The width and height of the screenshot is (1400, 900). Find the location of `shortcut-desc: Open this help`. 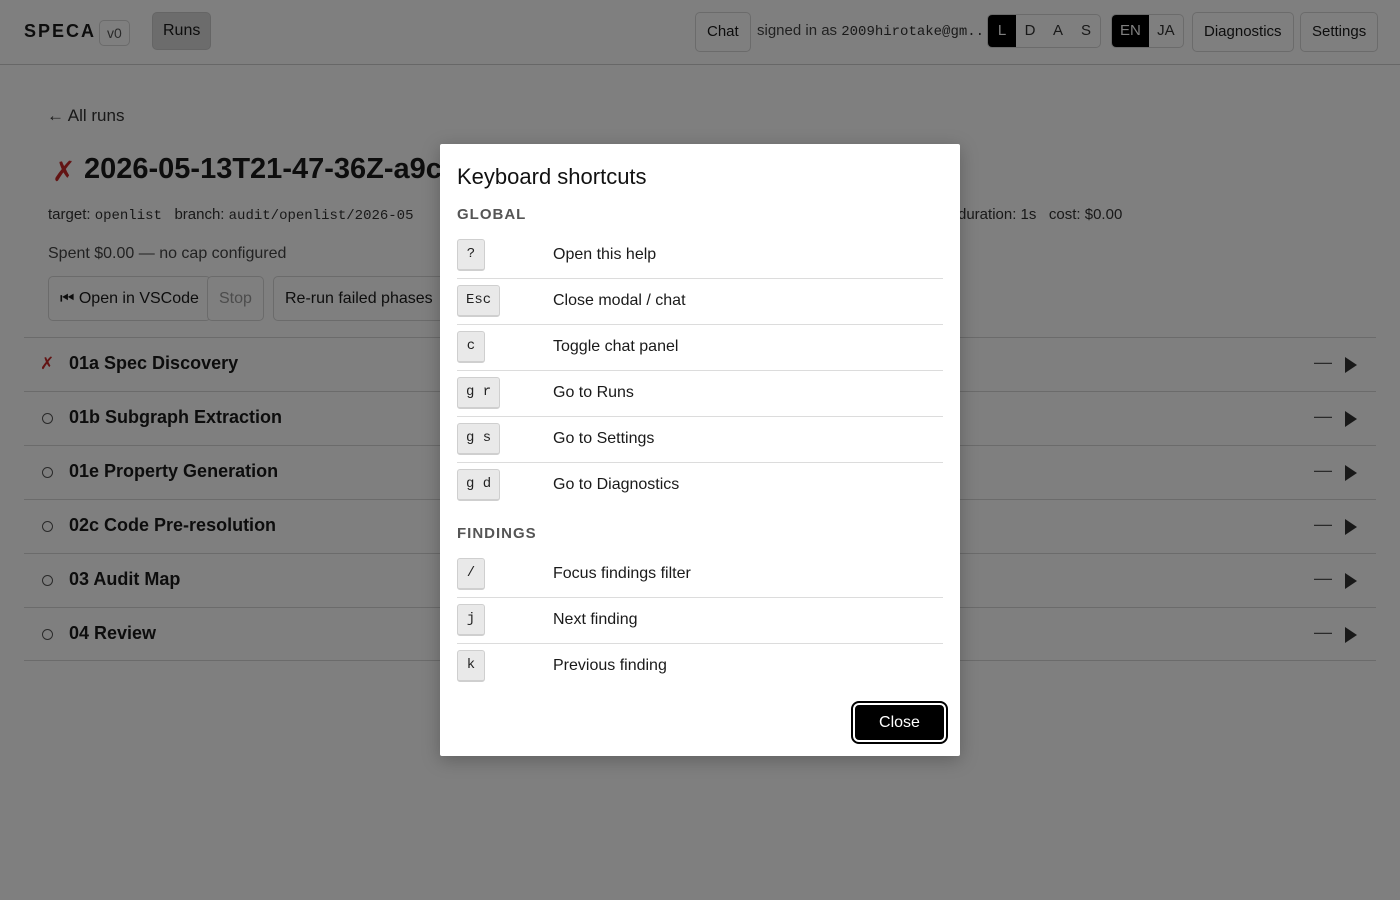

shortcut-desc: Open this help is located at coordinates (605, 254).